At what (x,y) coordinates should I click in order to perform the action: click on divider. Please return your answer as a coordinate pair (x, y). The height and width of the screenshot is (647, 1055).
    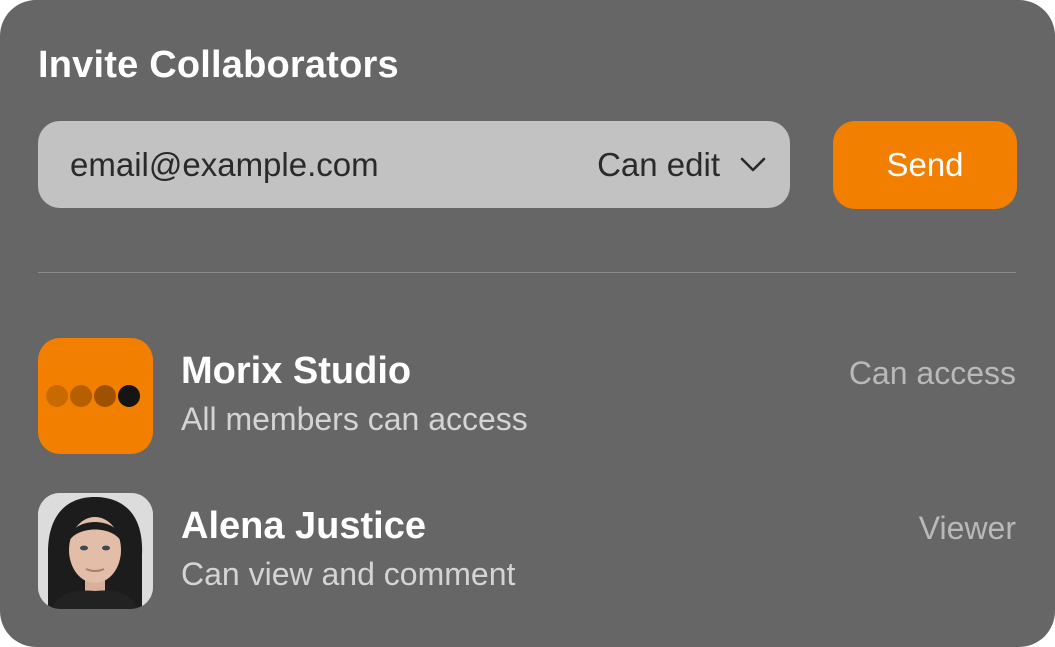
    Looking at the image, I should click on (527, 272).